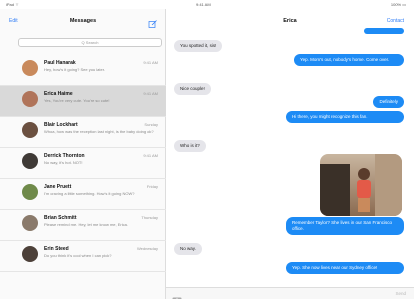 The width and height of the screenshot is (414, 299). I want to click on contact-button: Contact, so click(395, 21).